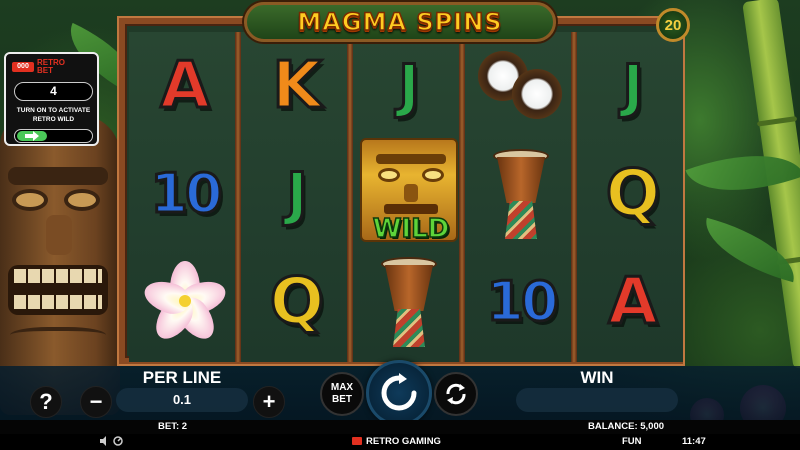 This screenshot has height=450, width=800. I want to click on coconut-icon, so click(521, 86).